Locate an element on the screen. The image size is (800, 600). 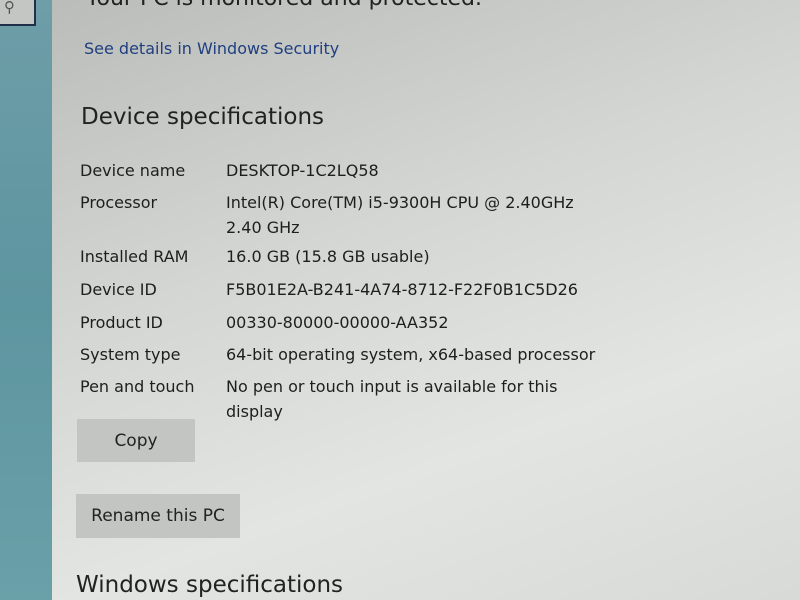
spec-label: Device ID is located at coordinates (118, 289).